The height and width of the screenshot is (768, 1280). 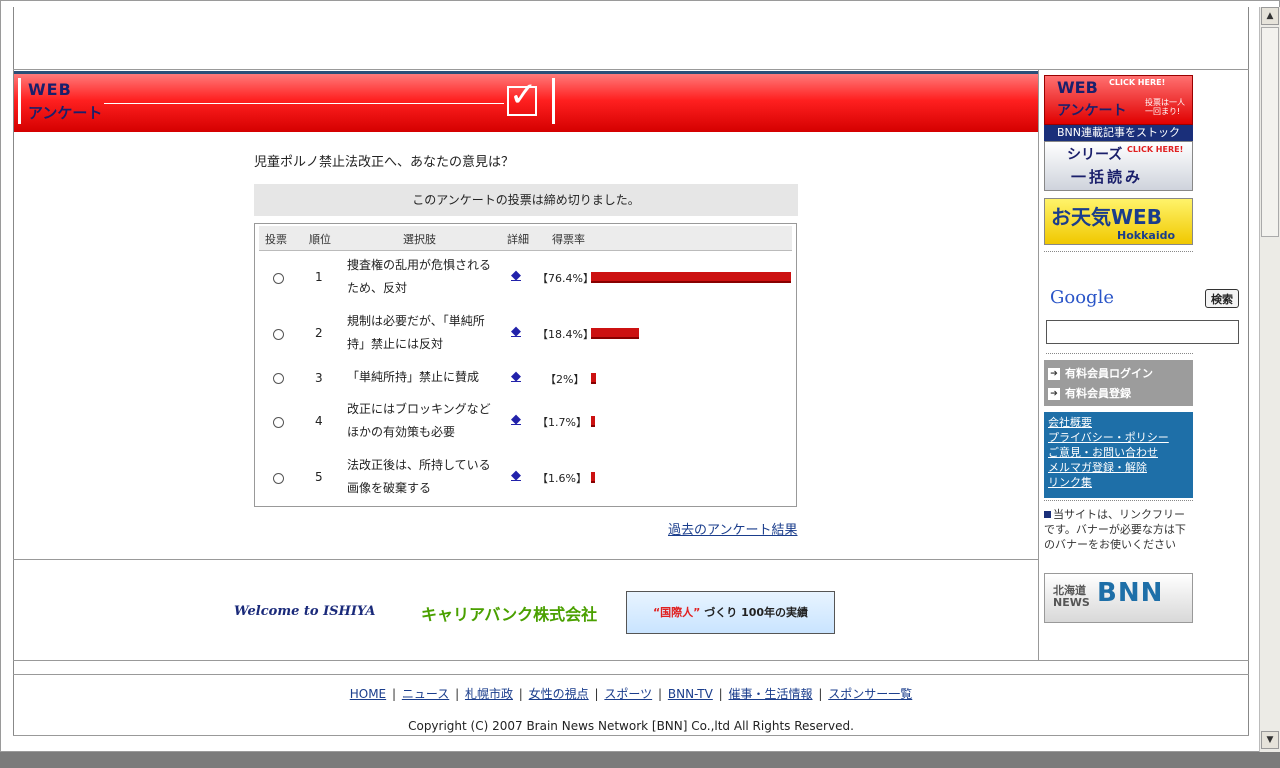 What do you see at coordinates (1118, 482) in the screenshot?
I see `info-link-links: リンク集` at bounding box center [1118, 482].